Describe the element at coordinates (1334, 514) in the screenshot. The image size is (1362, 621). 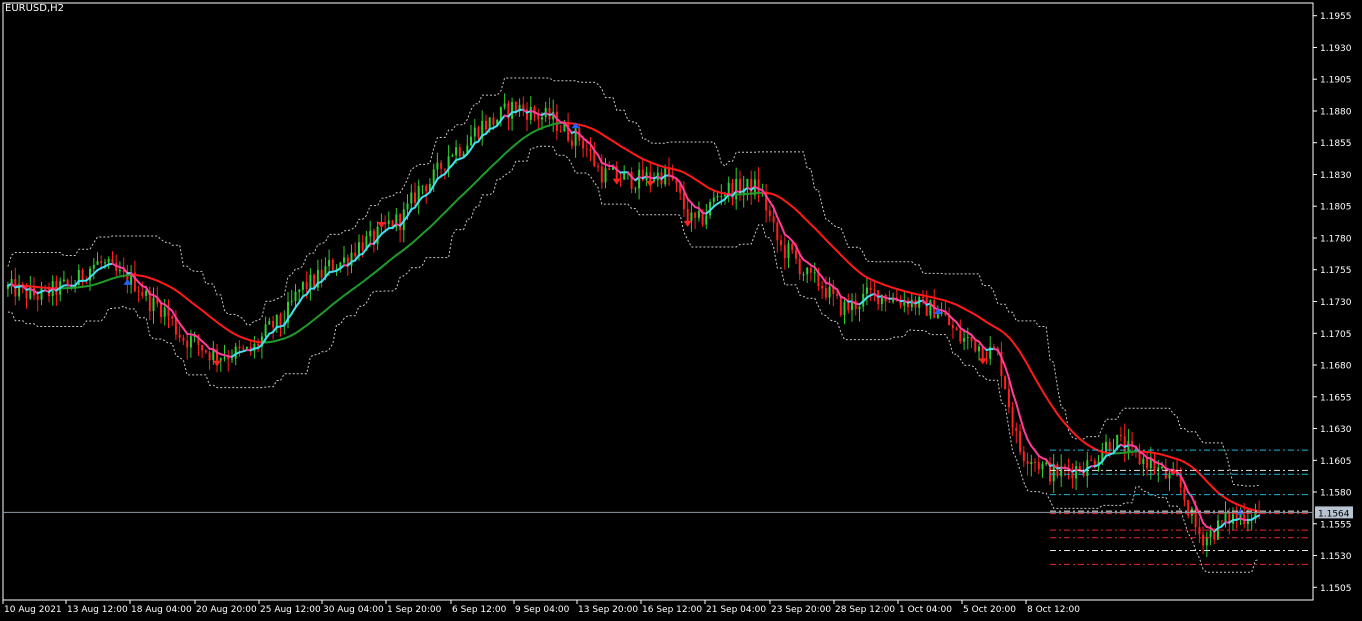
I see `current-price-label: 1.1564` at that location.